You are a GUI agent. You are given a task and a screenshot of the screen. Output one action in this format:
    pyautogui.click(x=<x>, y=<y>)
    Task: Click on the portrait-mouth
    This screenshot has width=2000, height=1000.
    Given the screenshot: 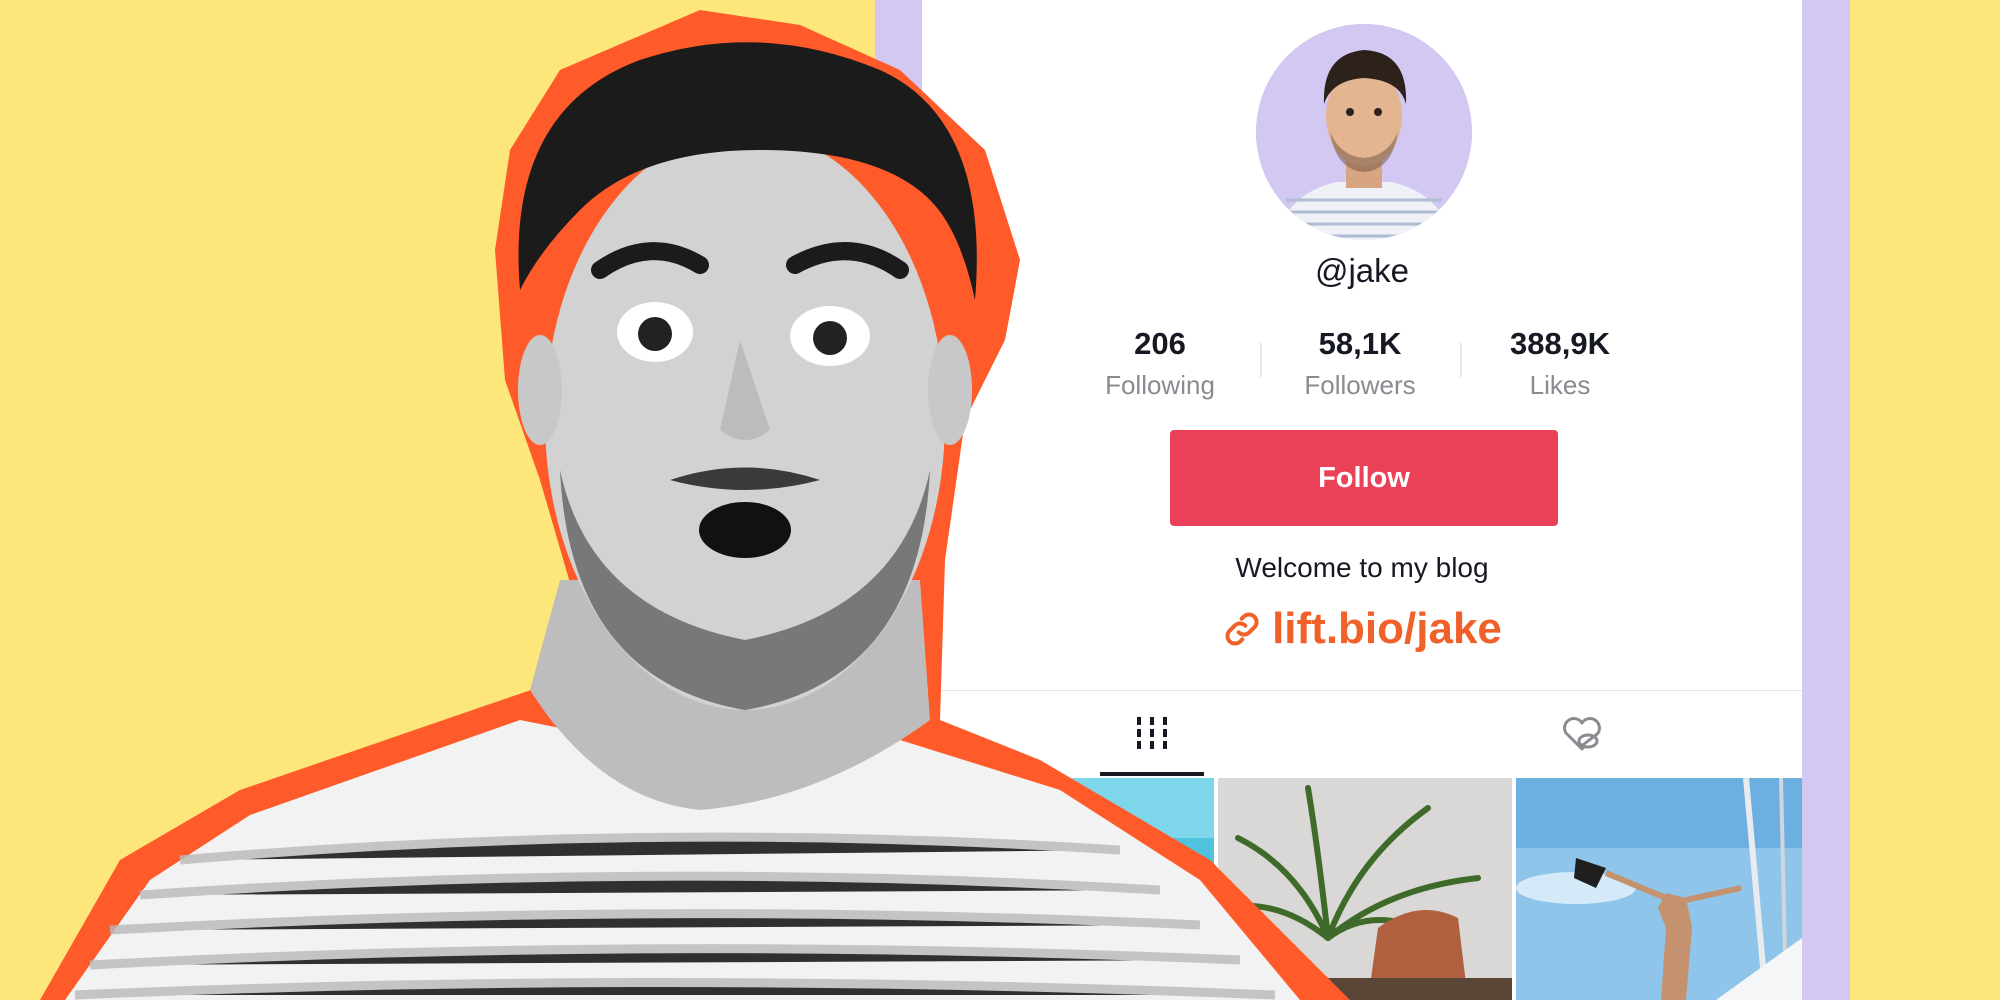 What is the action you would take?
    pyautogui.click(x=745, y=530)
    